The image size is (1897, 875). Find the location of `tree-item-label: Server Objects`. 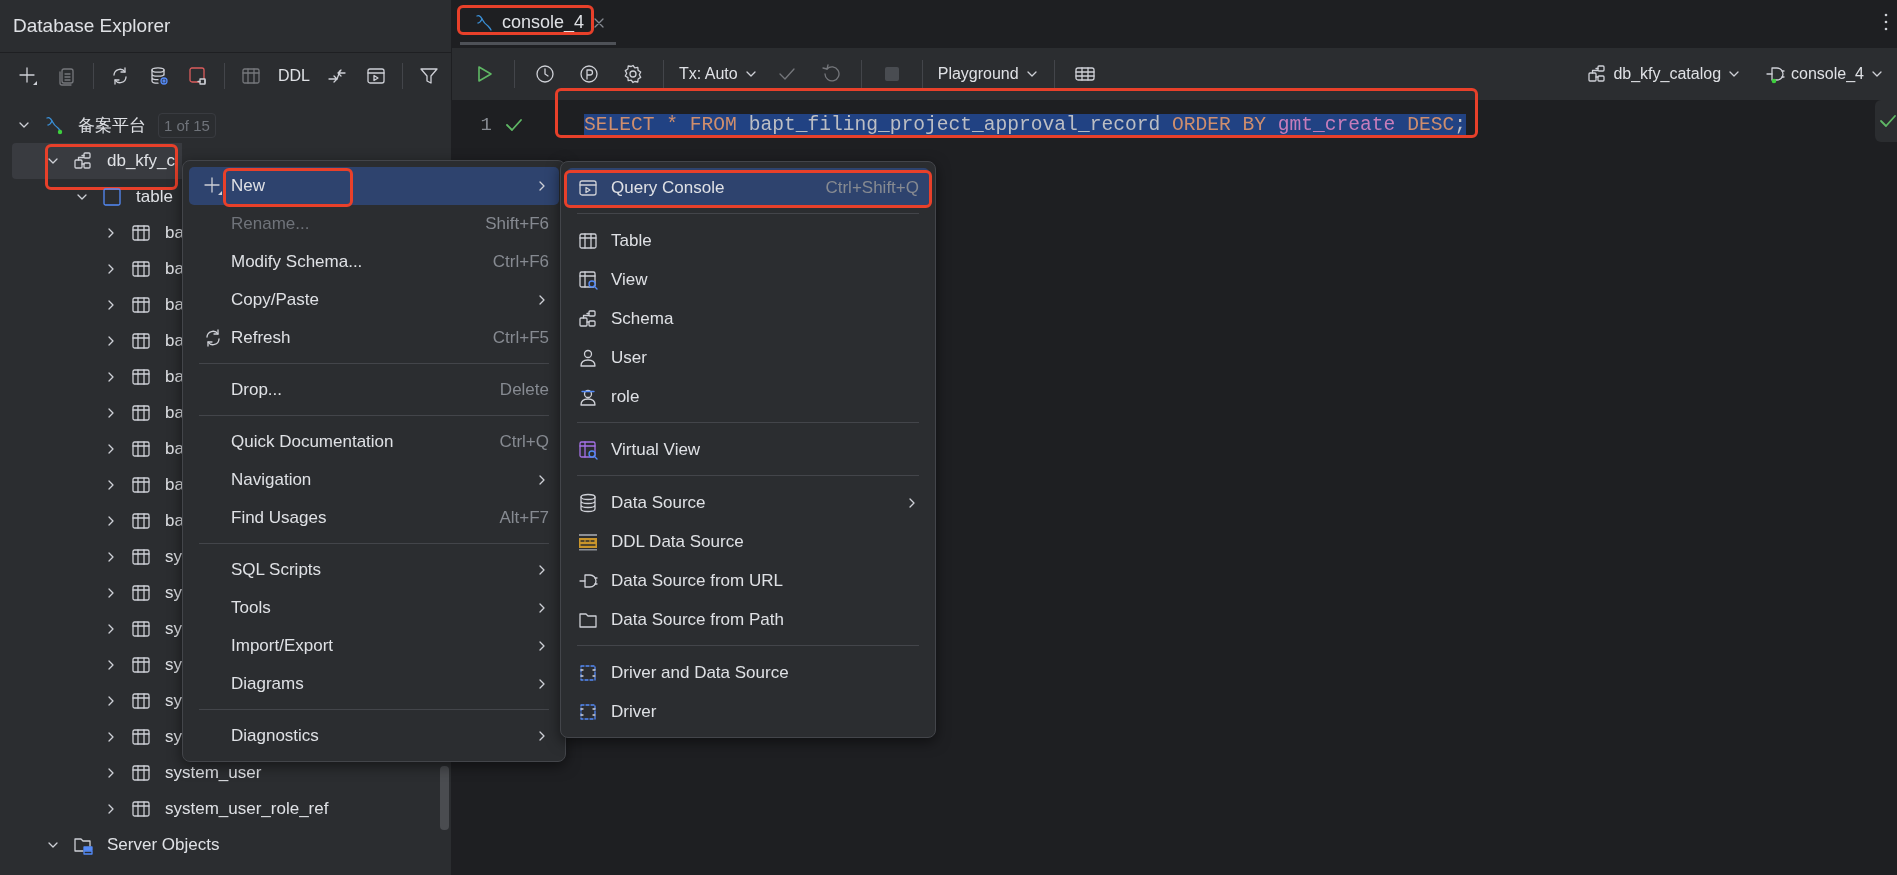

tree-item-label: Server Objects is located at coordinates (163, 845).